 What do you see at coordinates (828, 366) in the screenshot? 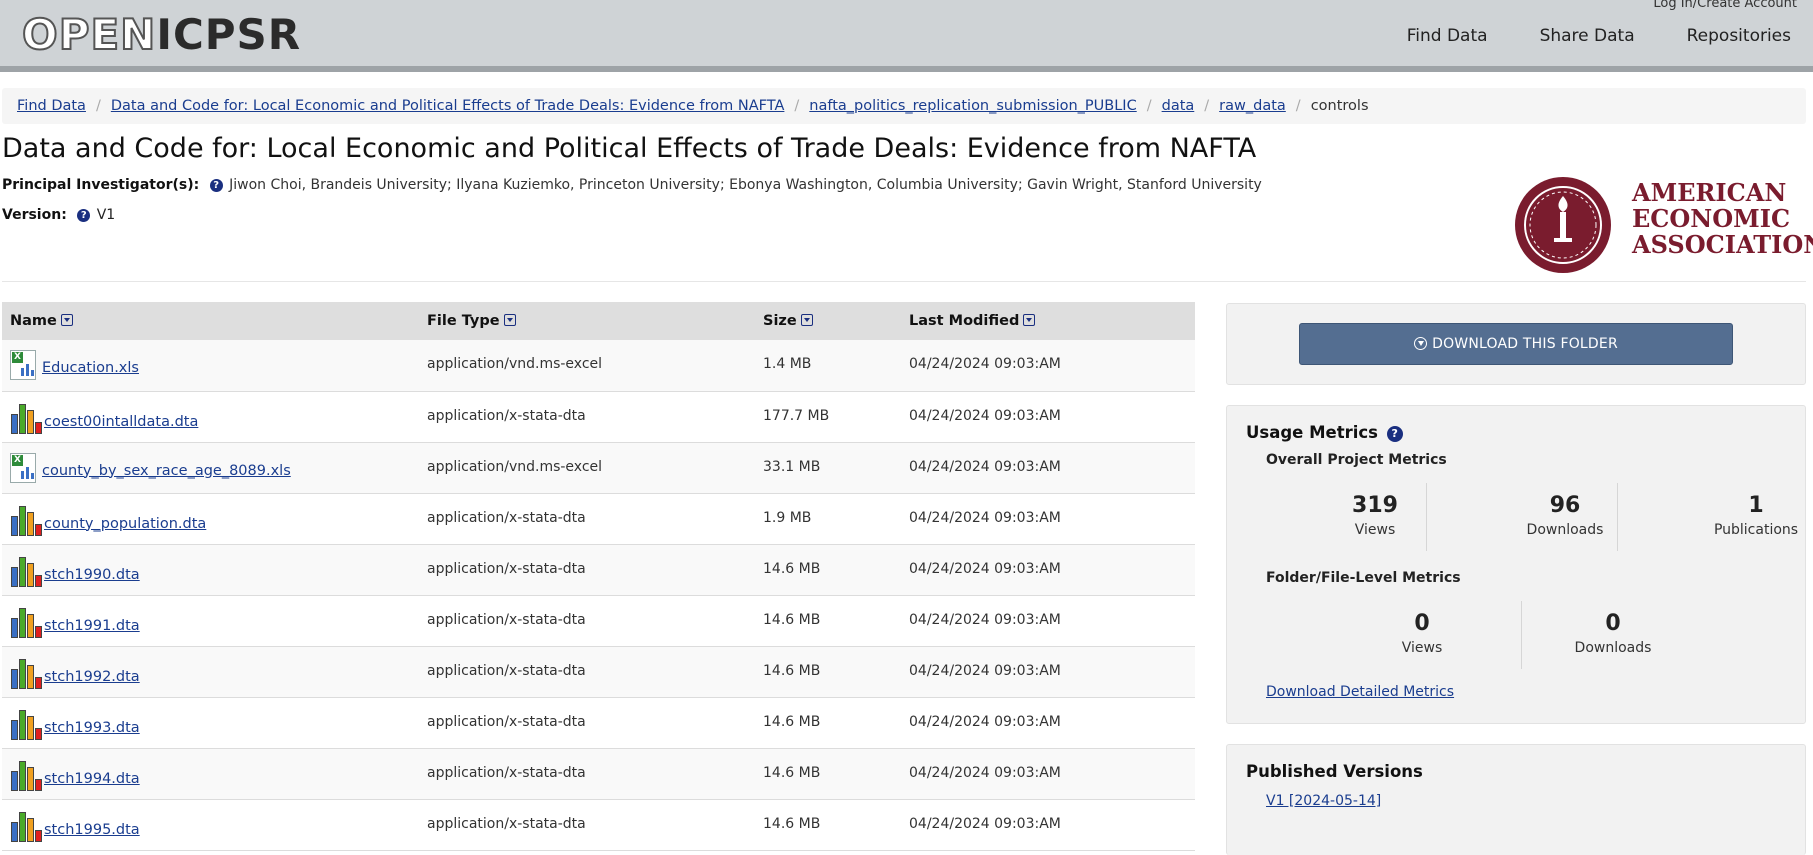
I see `file-size-cell: 1.4 MB` at bounding box center [828, 366].